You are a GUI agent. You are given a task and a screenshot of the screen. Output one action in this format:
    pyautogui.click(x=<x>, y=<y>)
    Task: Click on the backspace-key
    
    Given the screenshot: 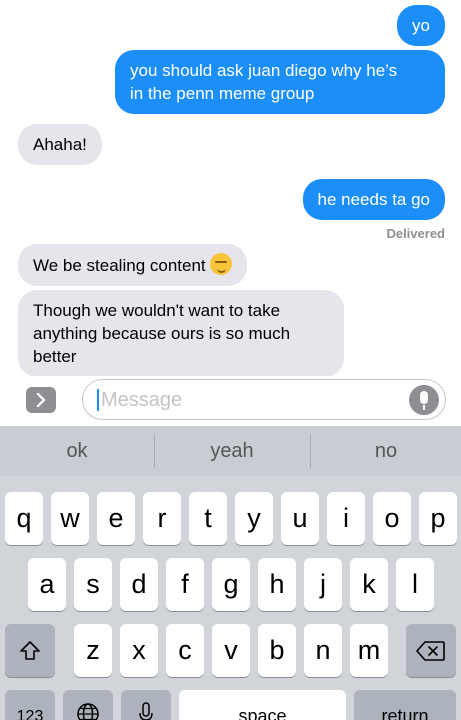 What is the action you would take?
    pyautogui.click(x=431, y=650)
    